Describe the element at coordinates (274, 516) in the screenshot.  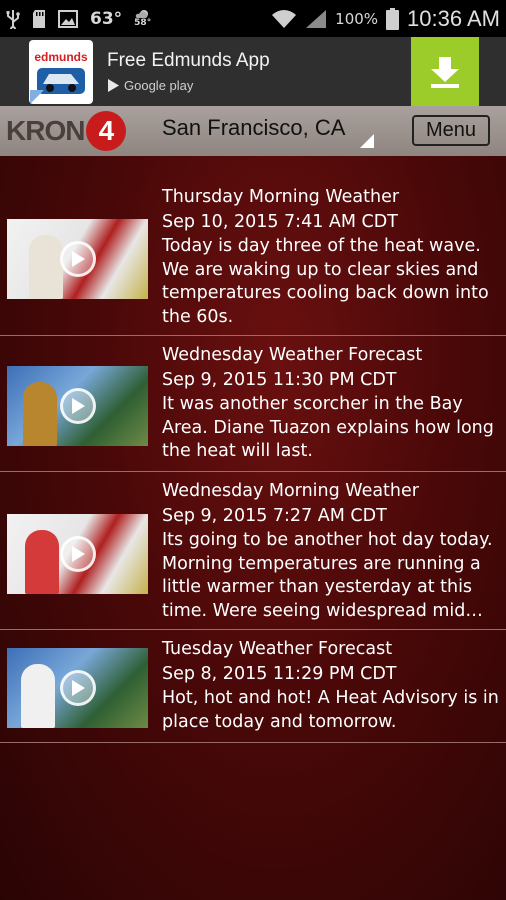
I see `video-date: Sep 9, 2015 7:27 AM CDT` at that location.